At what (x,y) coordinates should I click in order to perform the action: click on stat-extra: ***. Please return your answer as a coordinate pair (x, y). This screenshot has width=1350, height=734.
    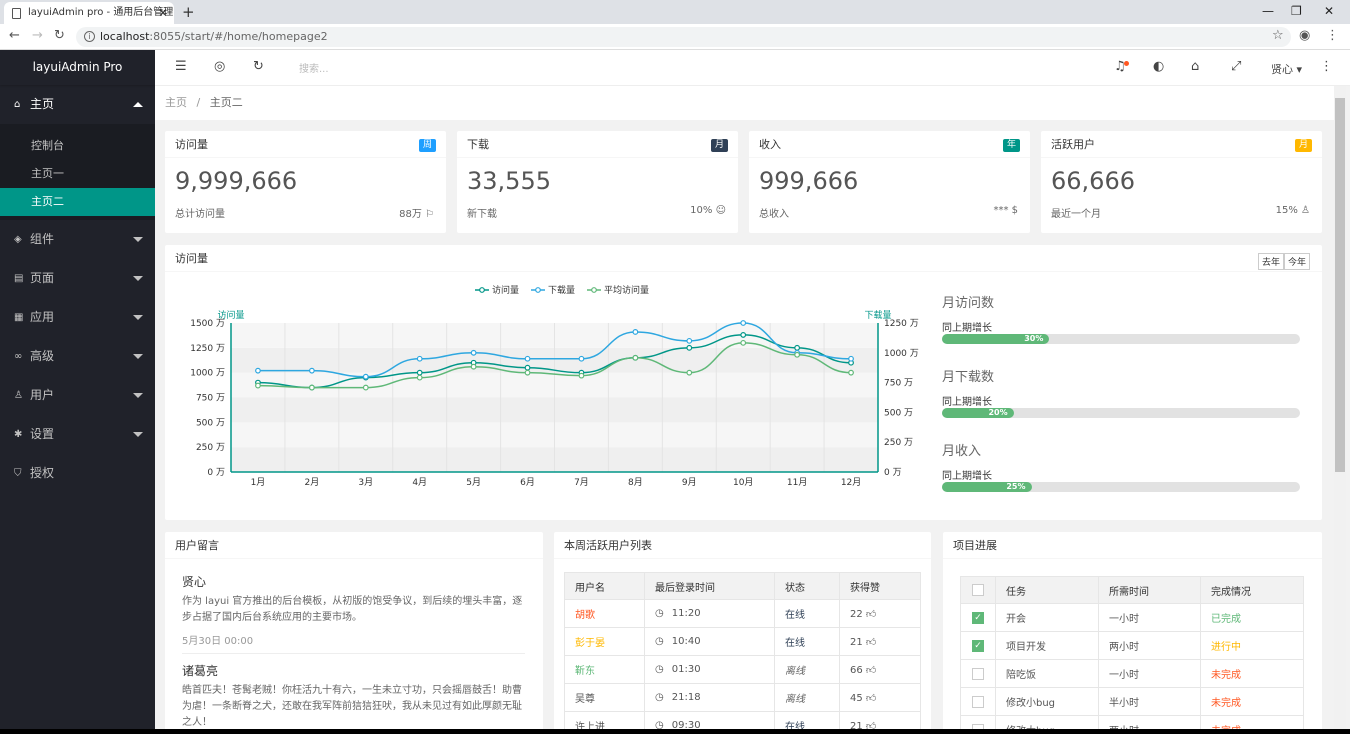
    Looking at the image, I should click on (1001, 210).